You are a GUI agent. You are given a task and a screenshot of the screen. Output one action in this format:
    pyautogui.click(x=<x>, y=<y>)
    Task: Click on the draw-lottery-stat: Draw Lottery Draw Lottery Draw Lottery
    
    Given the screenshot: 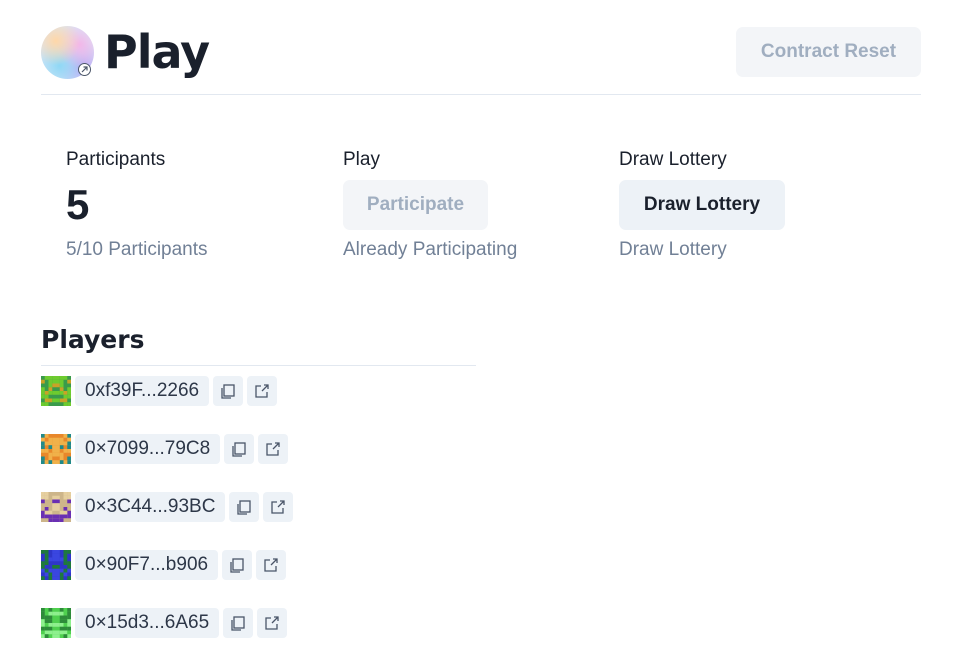 What is the action you would take?
    pyautogui.click(x=702, y=204)
    